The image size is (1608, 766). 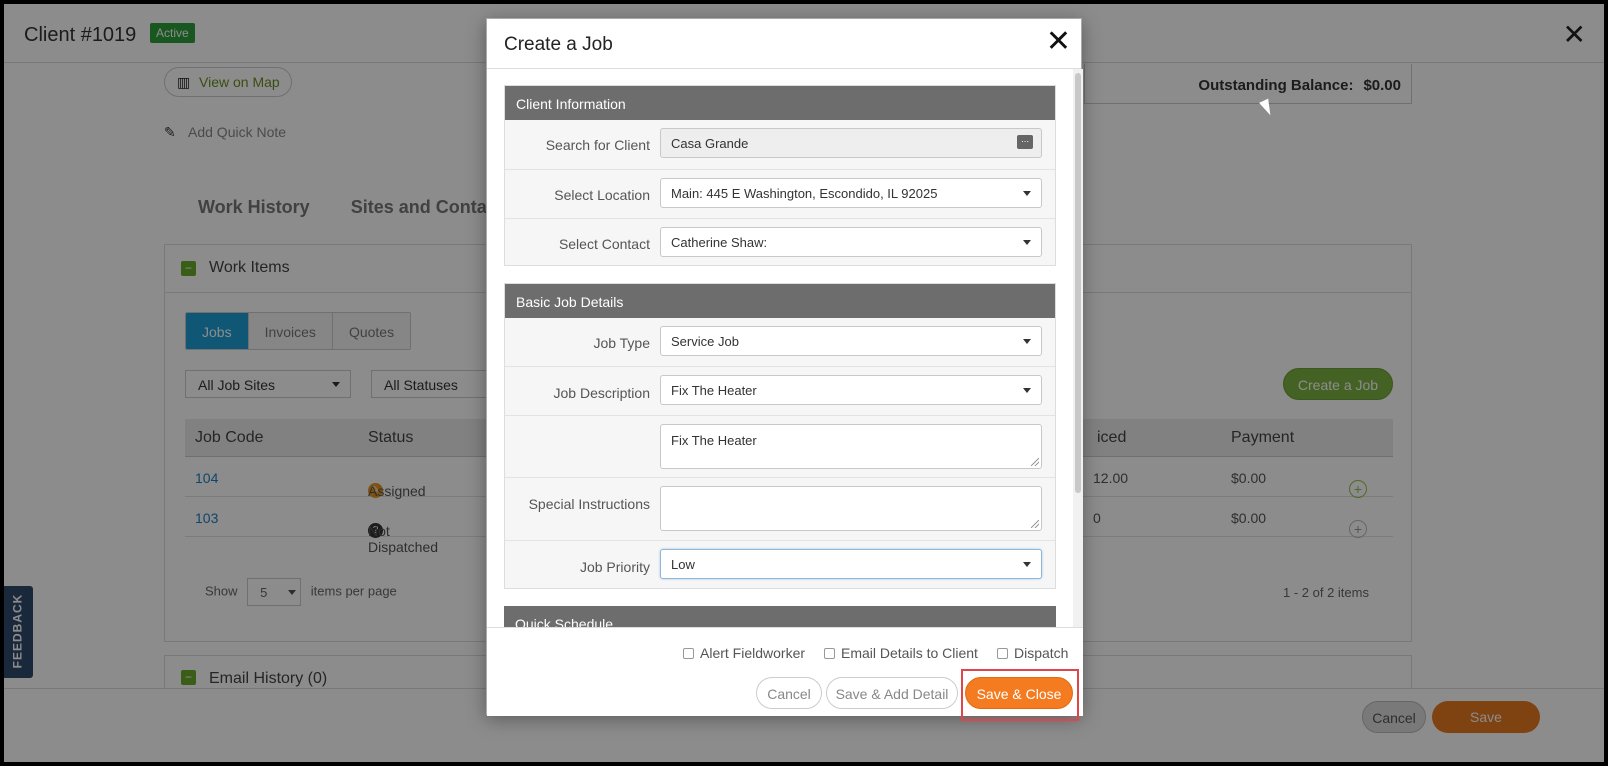 I want to click on contact-label: Select Contact, so click(x=604, y=244).